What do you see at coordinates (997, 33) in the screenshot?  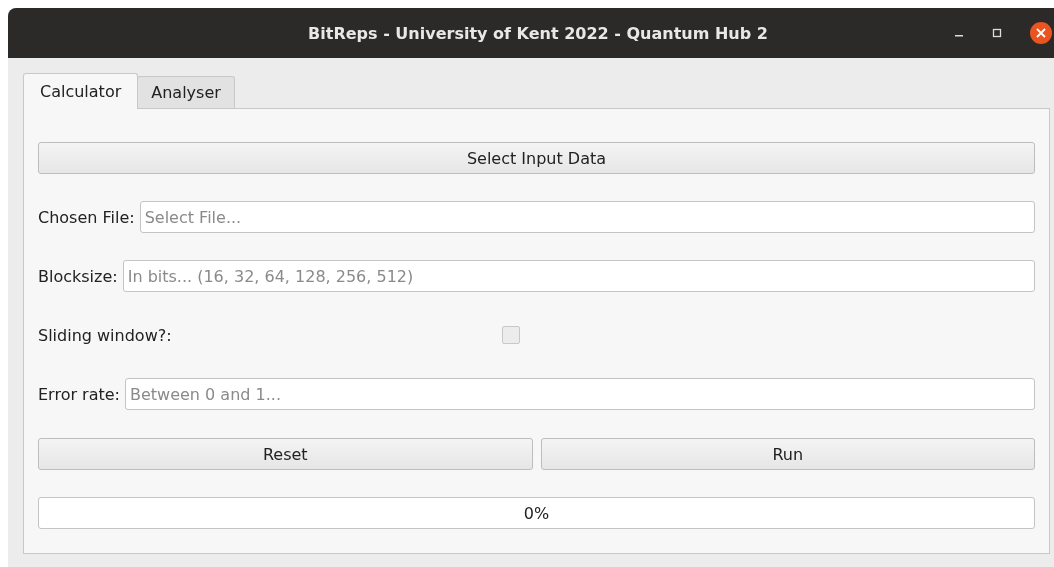 I see `maximize-icon` at bounding box center [997, 33].